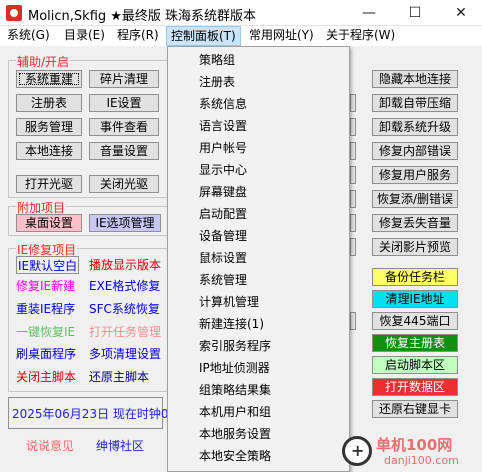 This screenshot has height=472, width=482. What do you see at coordinates (223, 214) in the screenshot?
I see `menu-item-startup-config: 启动配置` at bounding box center [223, 214].